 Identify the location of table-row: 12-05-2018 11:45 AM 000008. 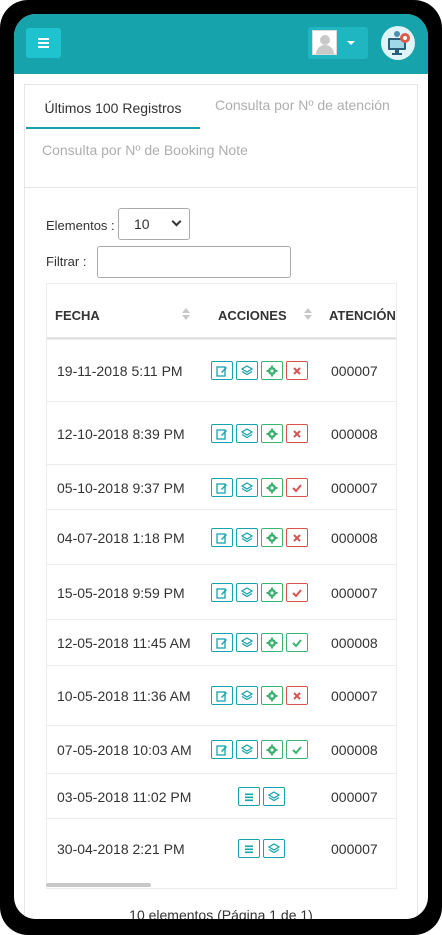
(221, 642).